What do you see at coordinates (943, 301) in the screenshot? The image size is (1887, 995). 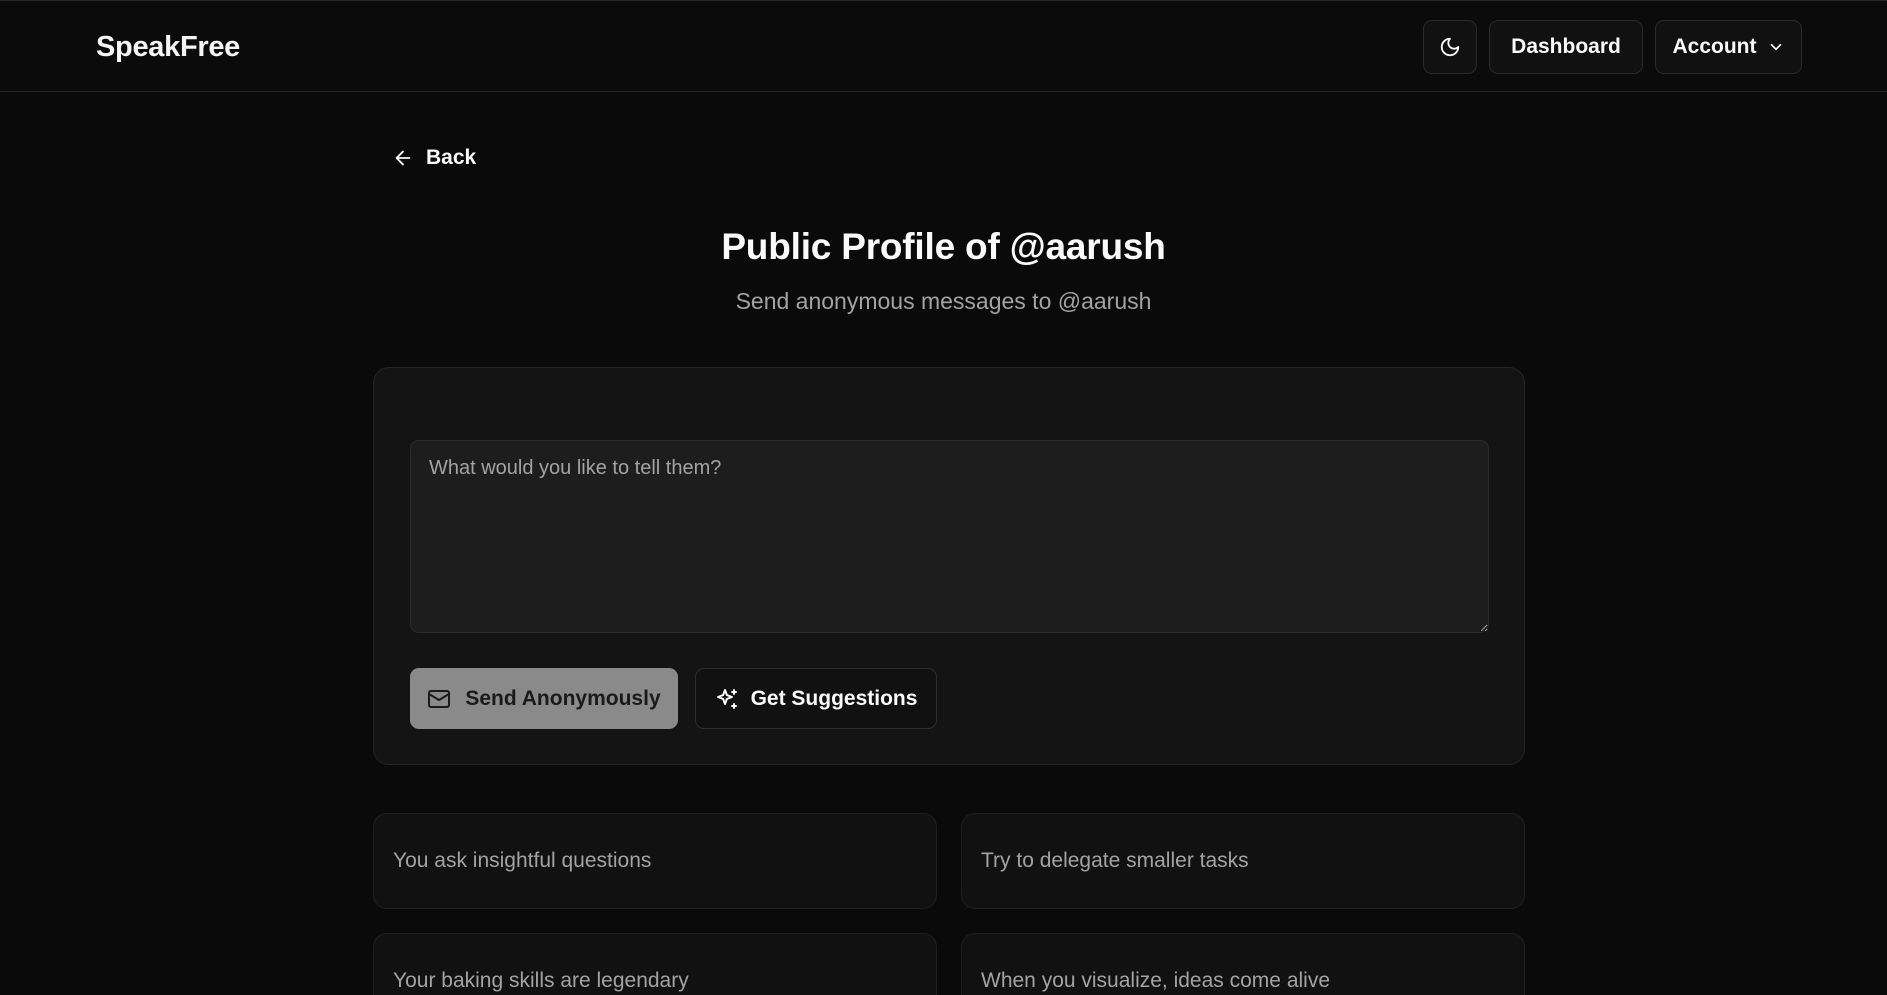 I see `page-subtitle: Send anonymous messages to @aarush` at bounding box center [943, 301].